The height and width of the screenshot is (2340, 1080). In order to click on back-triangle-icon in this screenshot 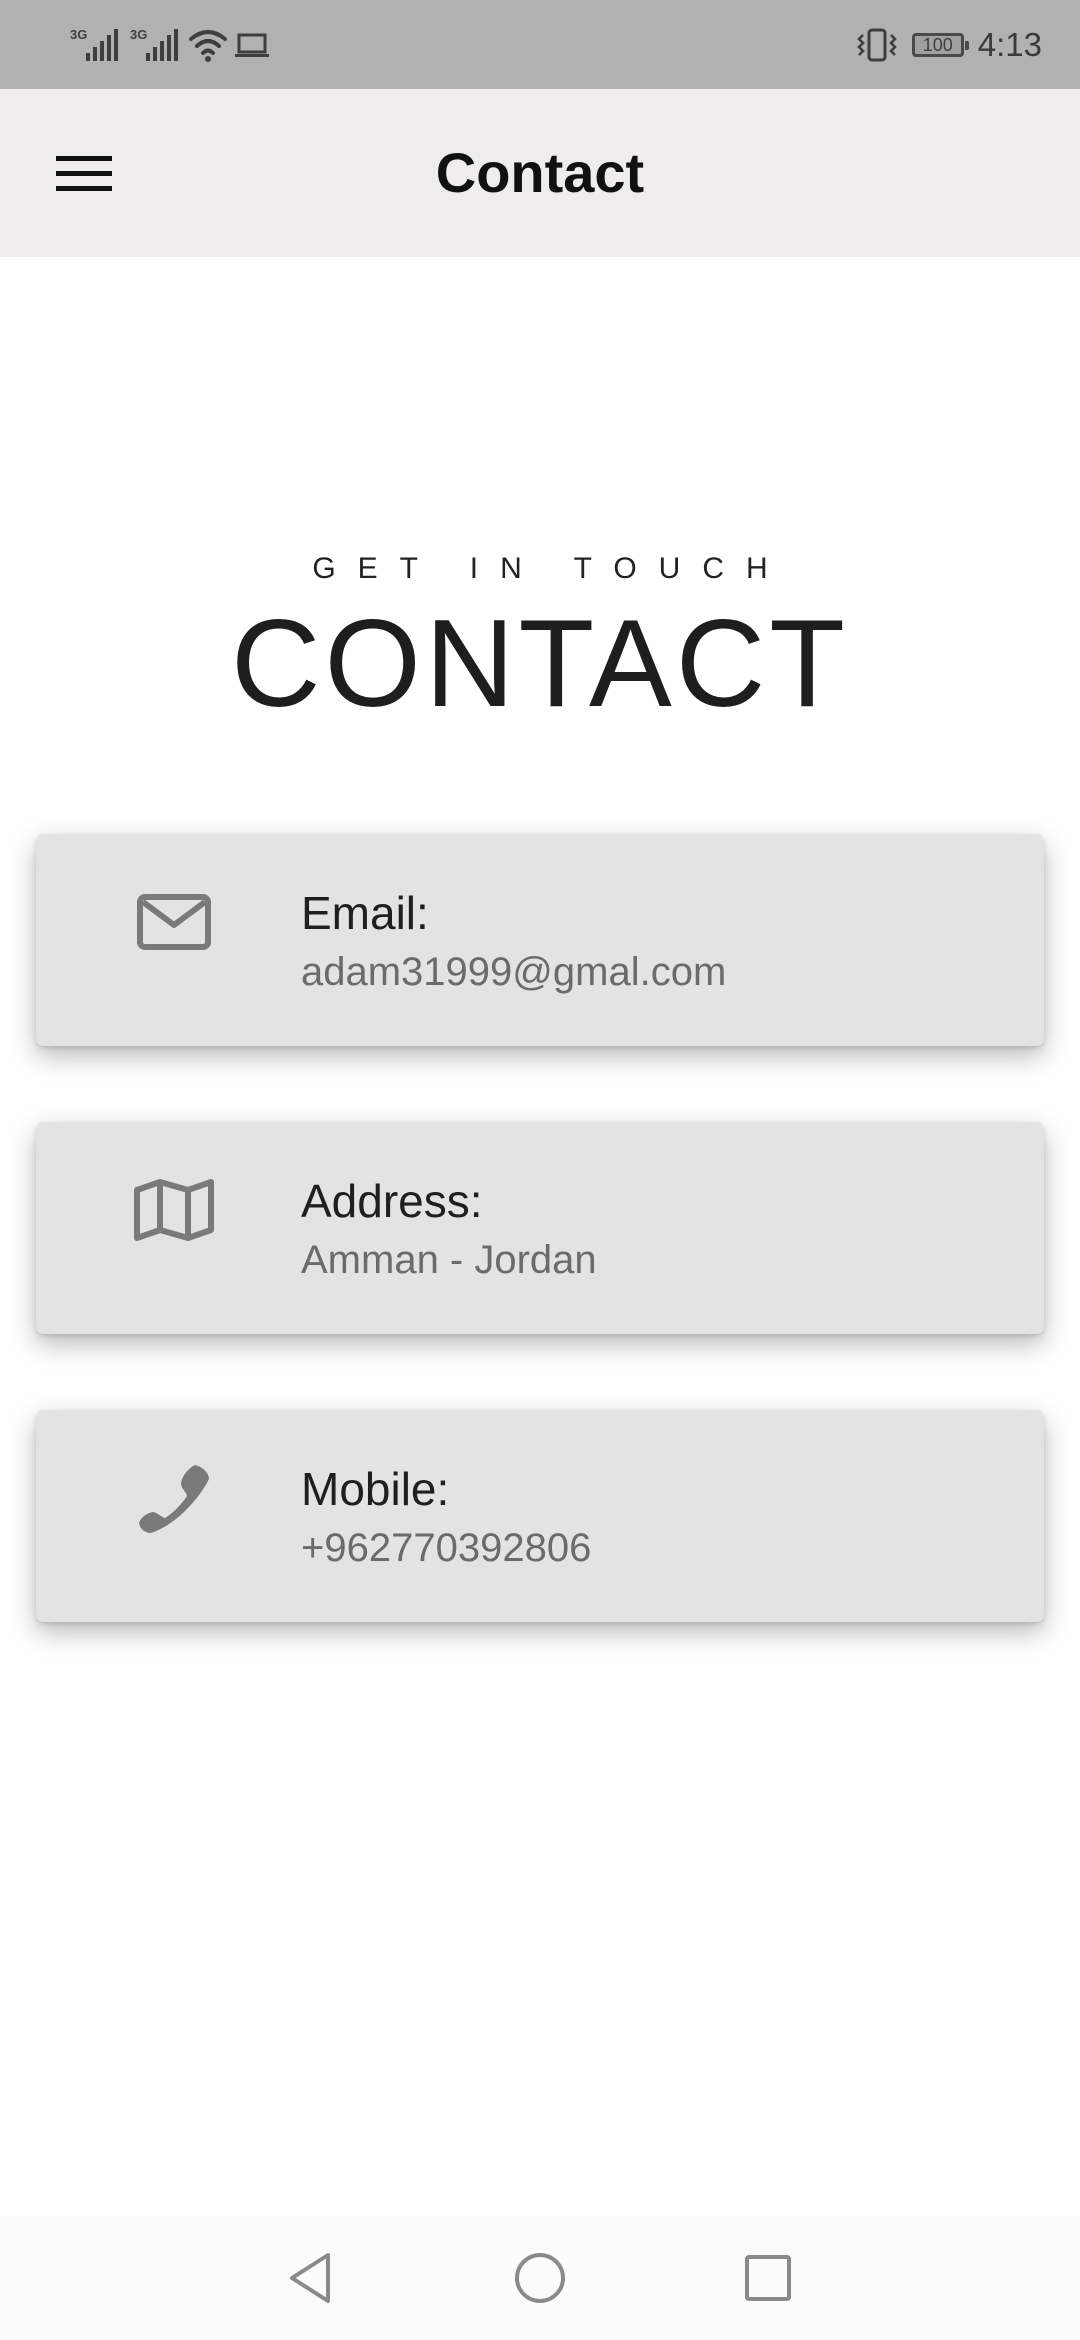, I will do `click(310, 2278)`.